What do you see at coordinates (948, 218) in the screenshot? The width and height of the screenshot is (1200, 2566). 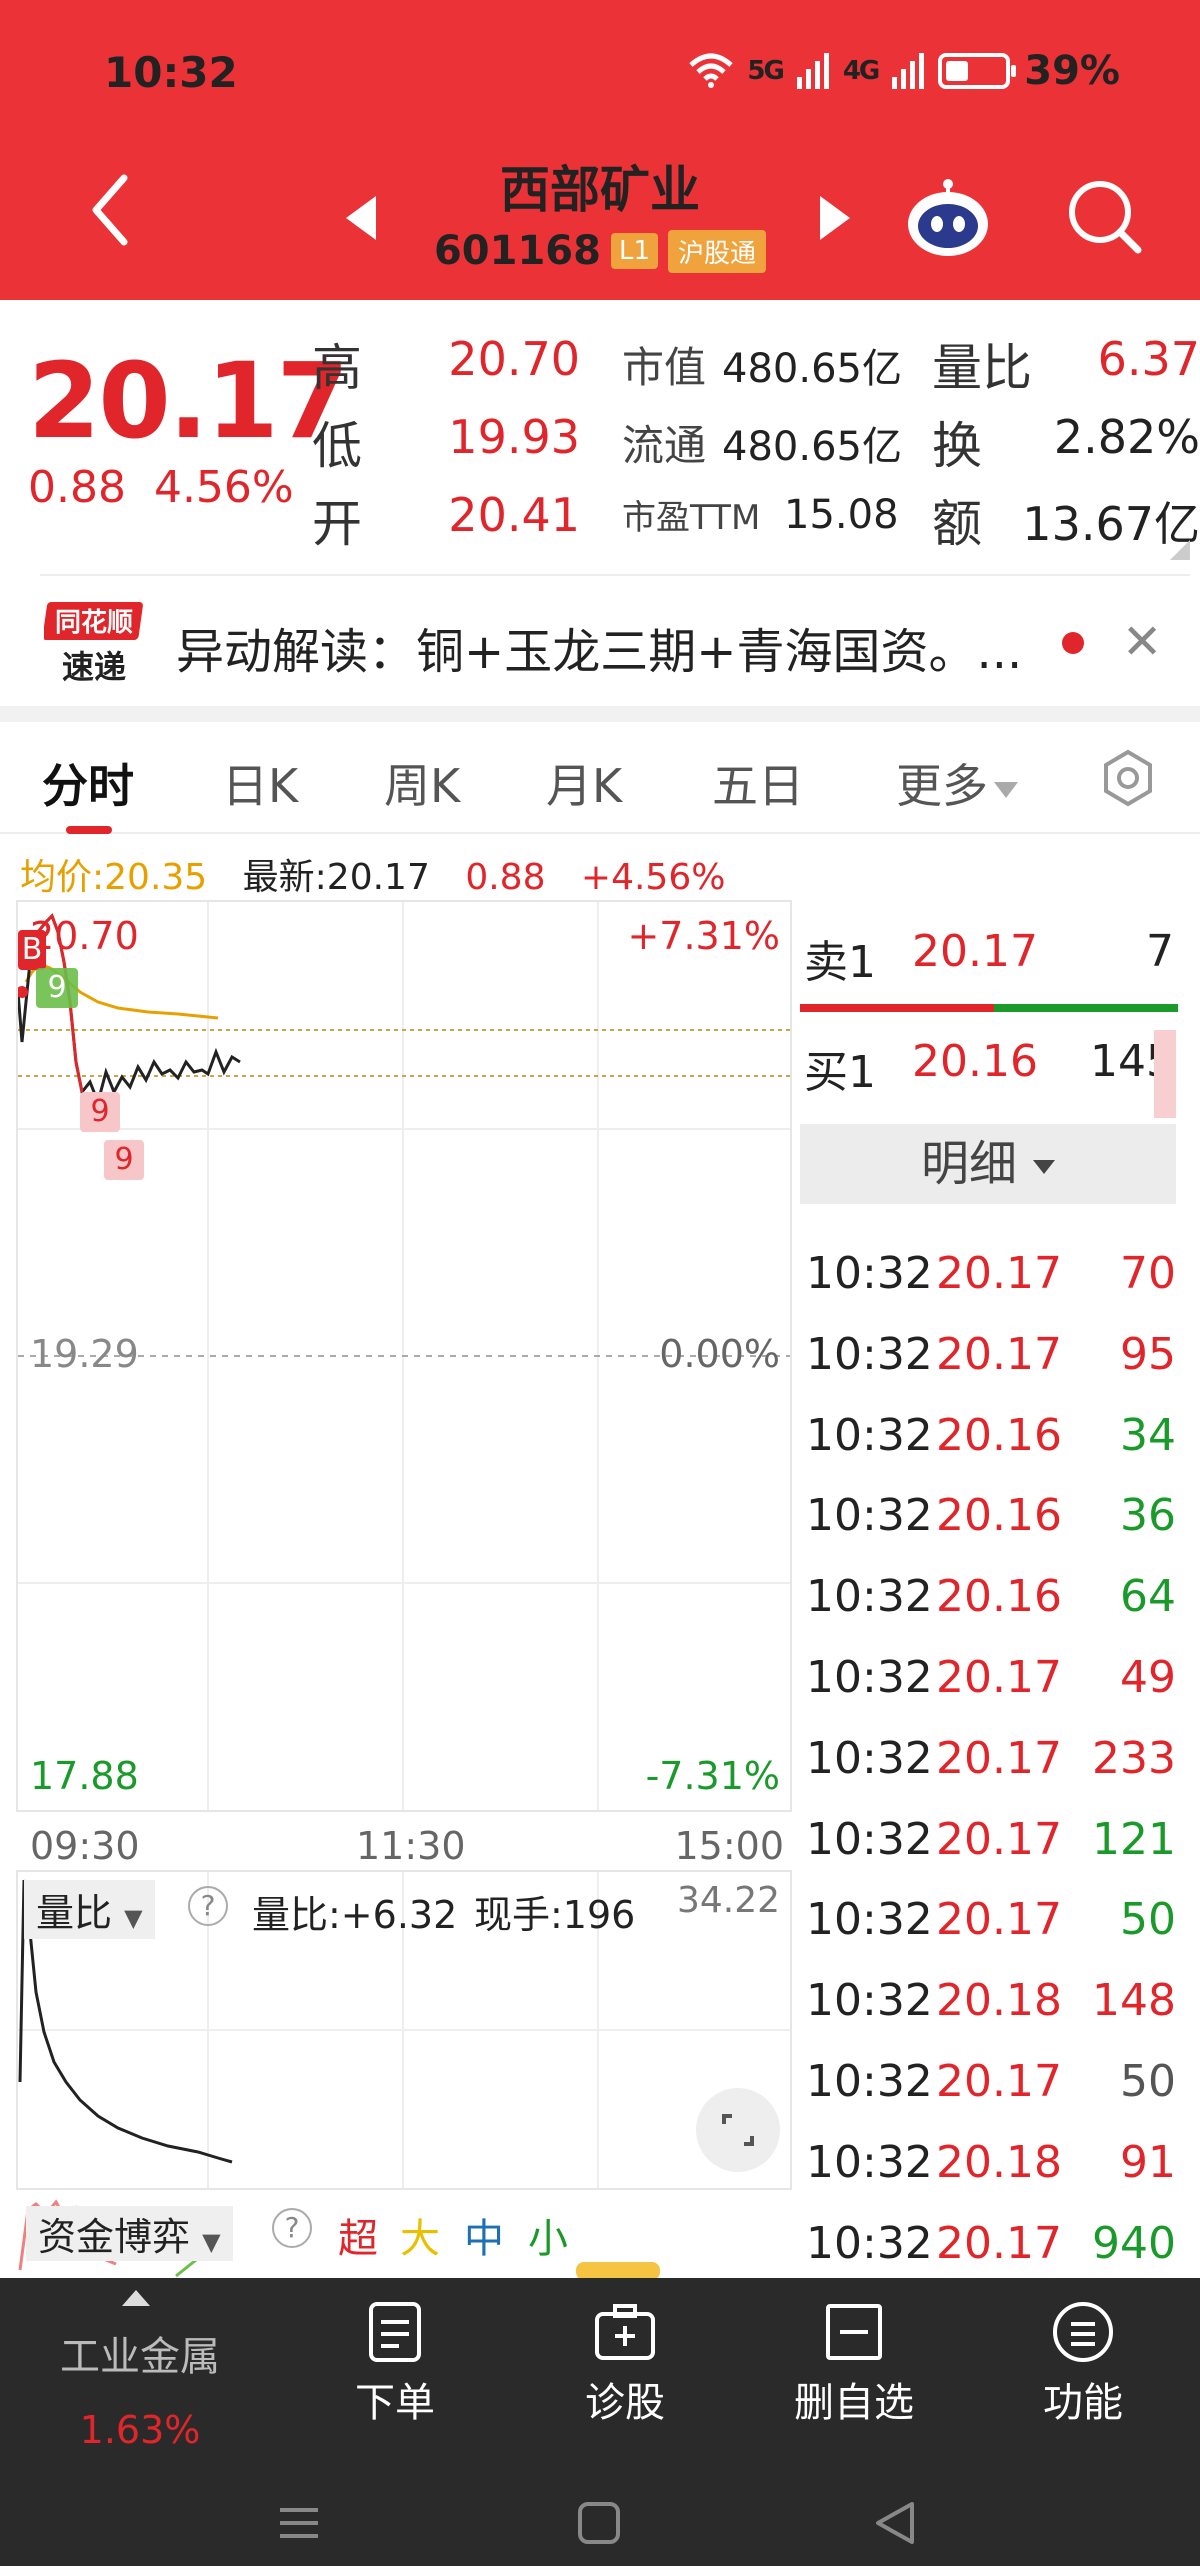 I see `robot-assistant-icon` at bounding box center [948, 218].